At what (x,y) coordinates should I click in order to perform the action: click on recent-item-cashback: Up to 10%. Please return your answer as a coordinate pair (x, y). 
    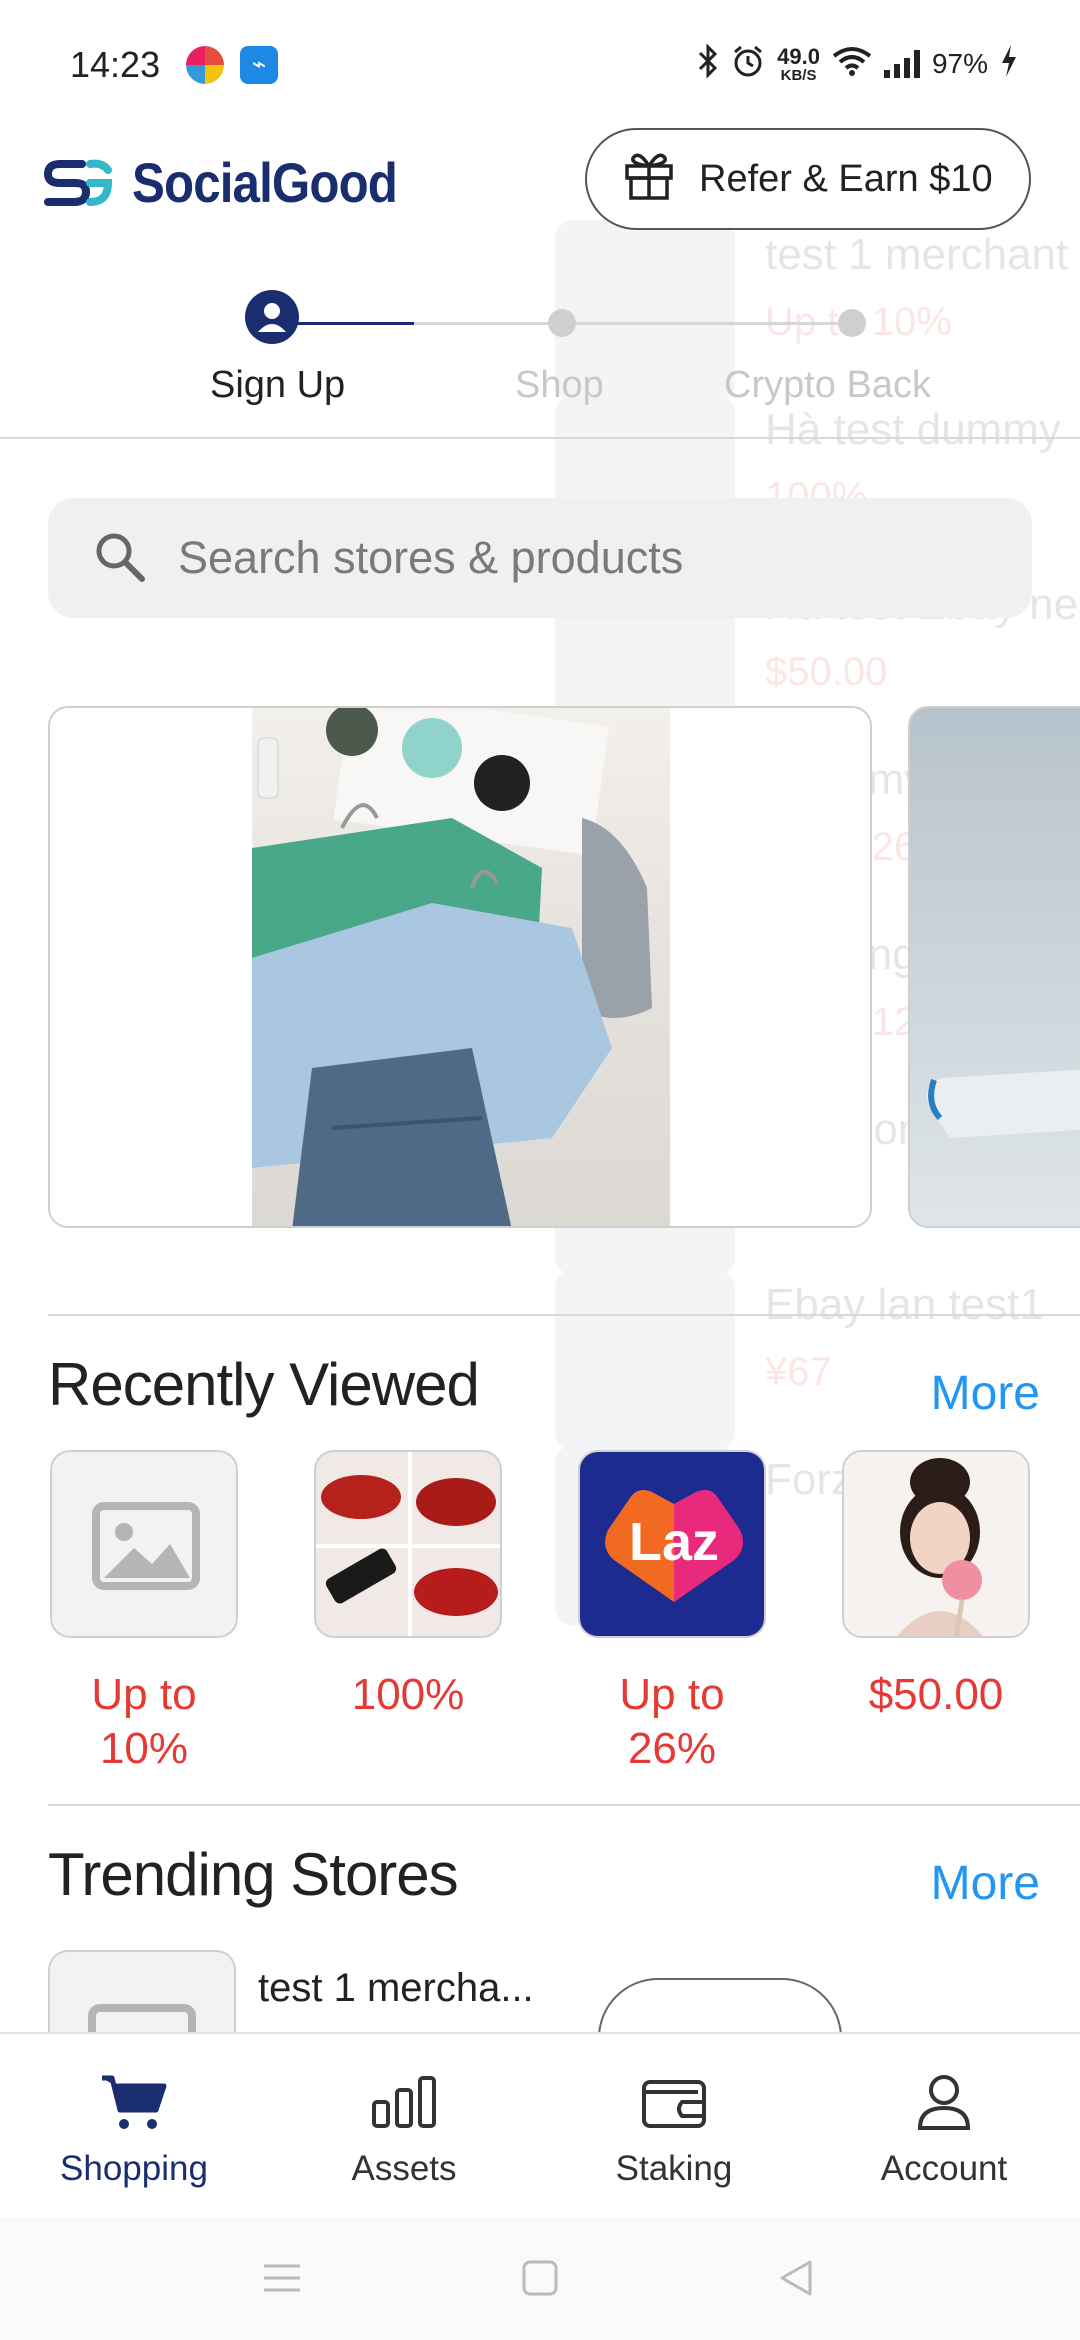
    Looking at the image, I should click on (144, 1721).